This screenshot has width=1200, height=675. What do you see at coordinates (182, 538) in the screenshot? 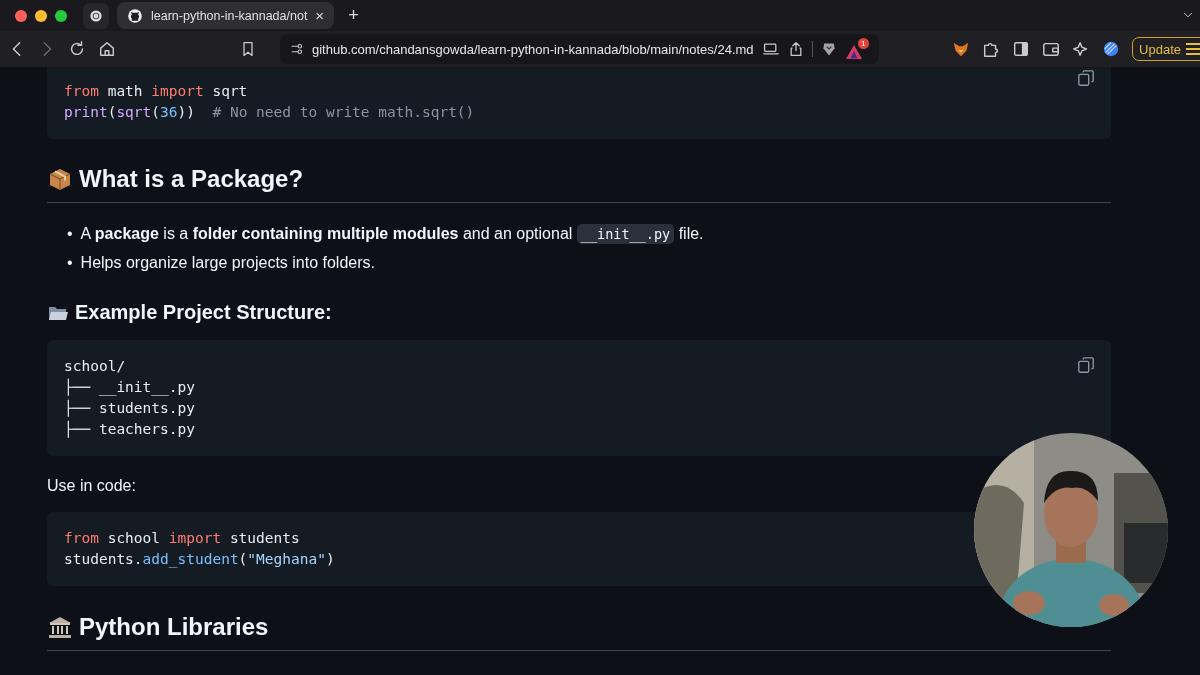
I see `code-line: from school import students` at bounding box center [182, 538].